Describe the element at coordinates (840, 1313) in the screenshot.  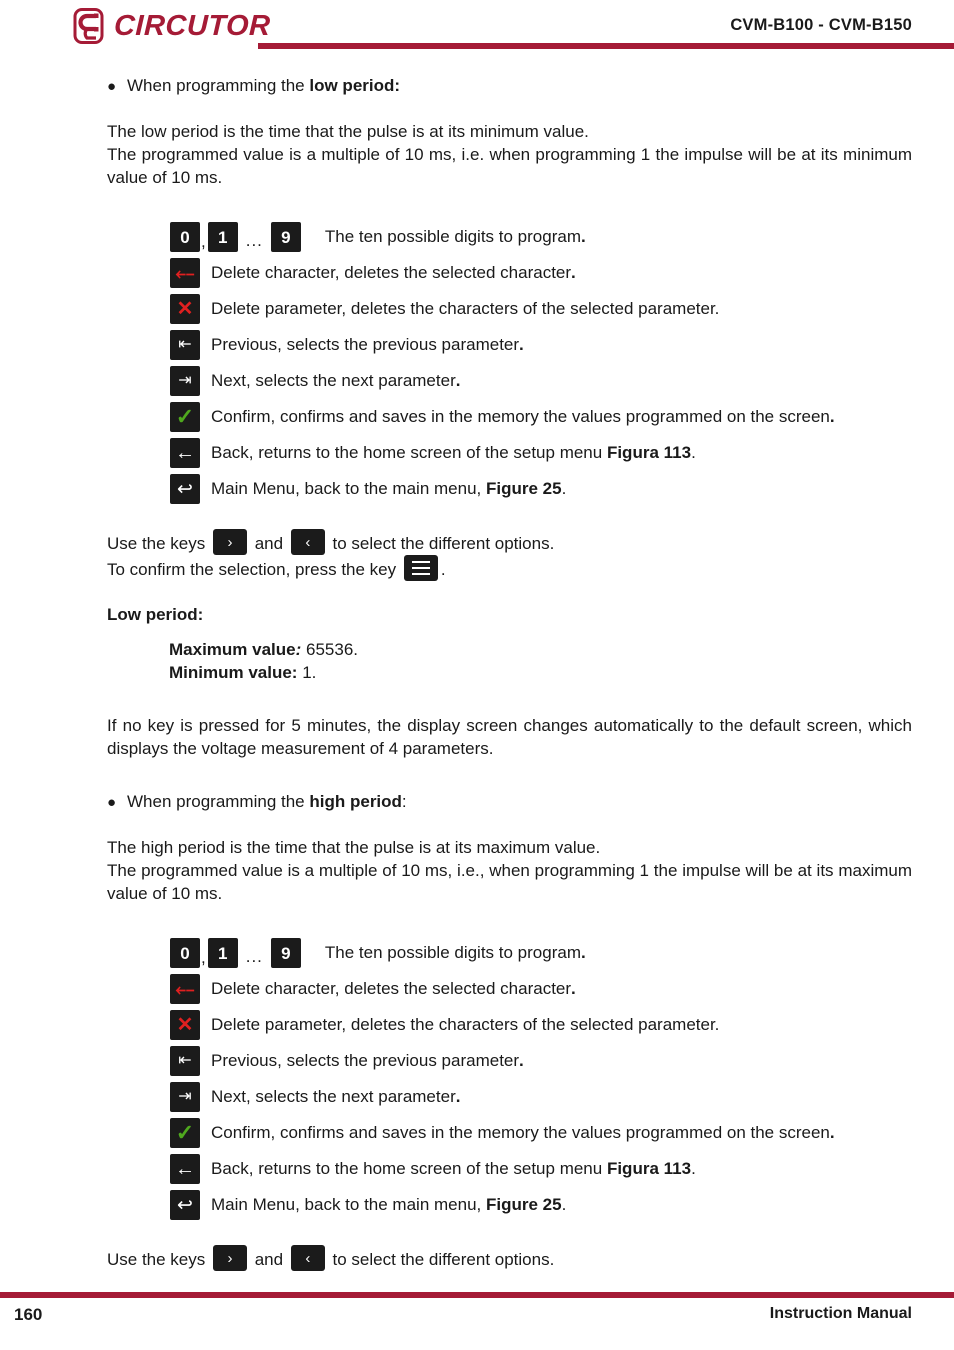
I see `footer-document-label: Instruction Manual` at that location.